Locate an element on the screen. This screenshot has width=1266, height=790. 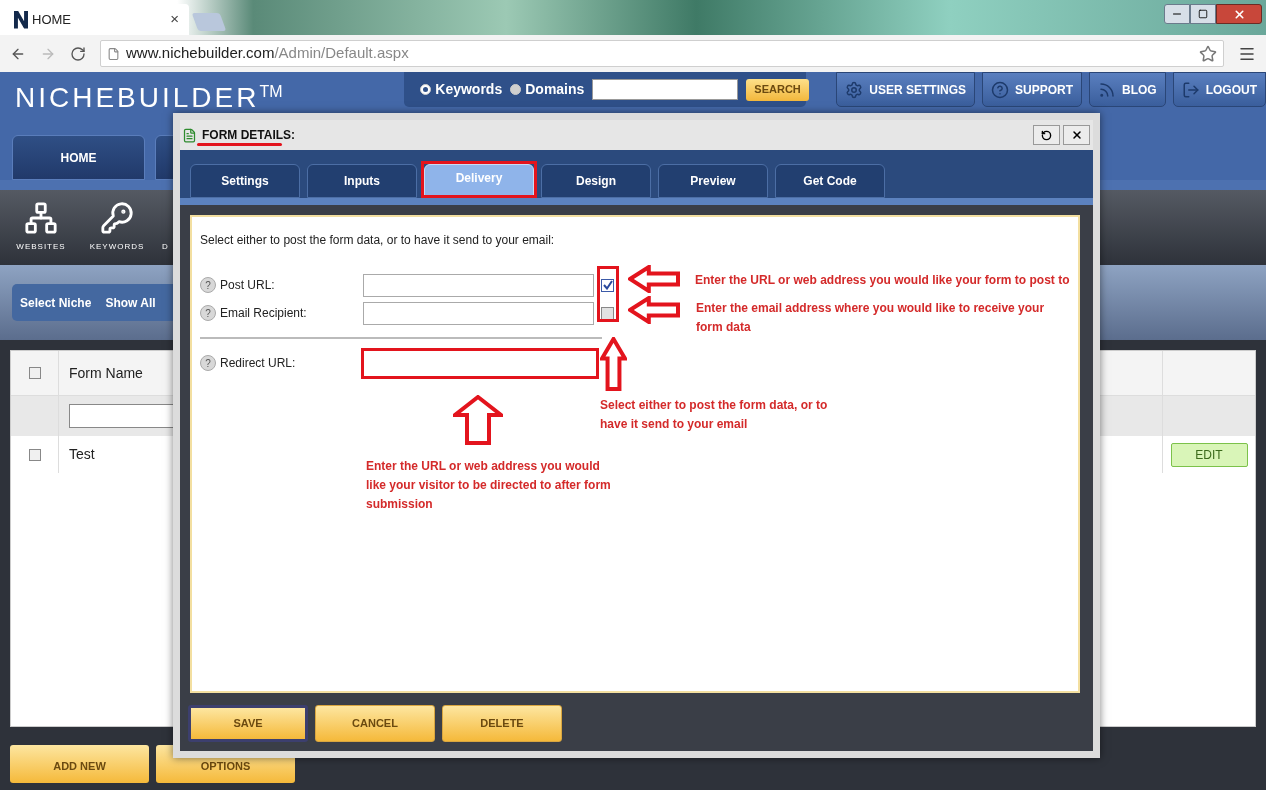
search-button: SEARCH is located at coordinates (777, 89).